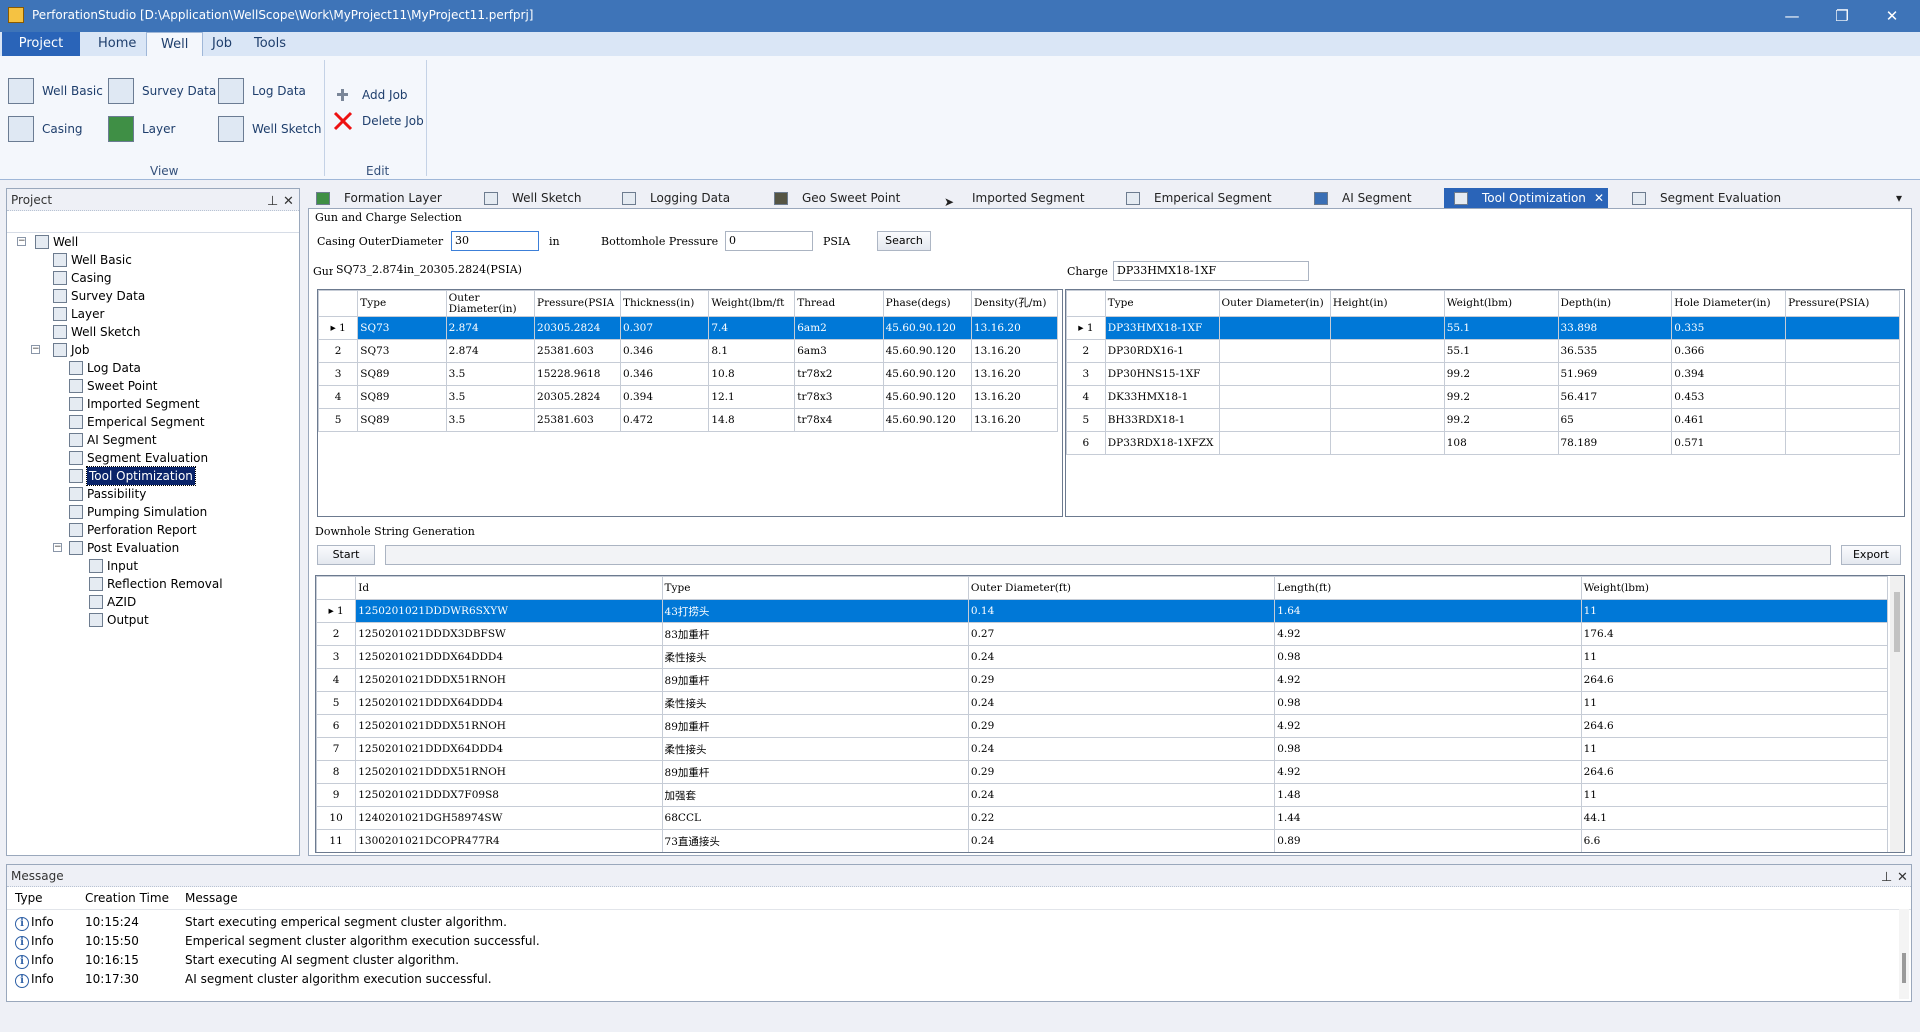 The width and height of the screenshot is (1920, 1032). I want to click on table-cell: 6am2, so click(839, 328).